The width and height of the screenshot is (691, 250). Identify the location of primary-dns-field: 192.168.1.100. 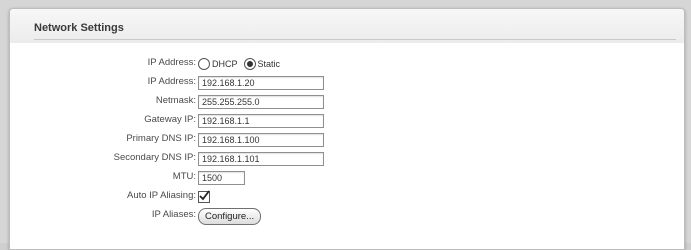
(261, 140).